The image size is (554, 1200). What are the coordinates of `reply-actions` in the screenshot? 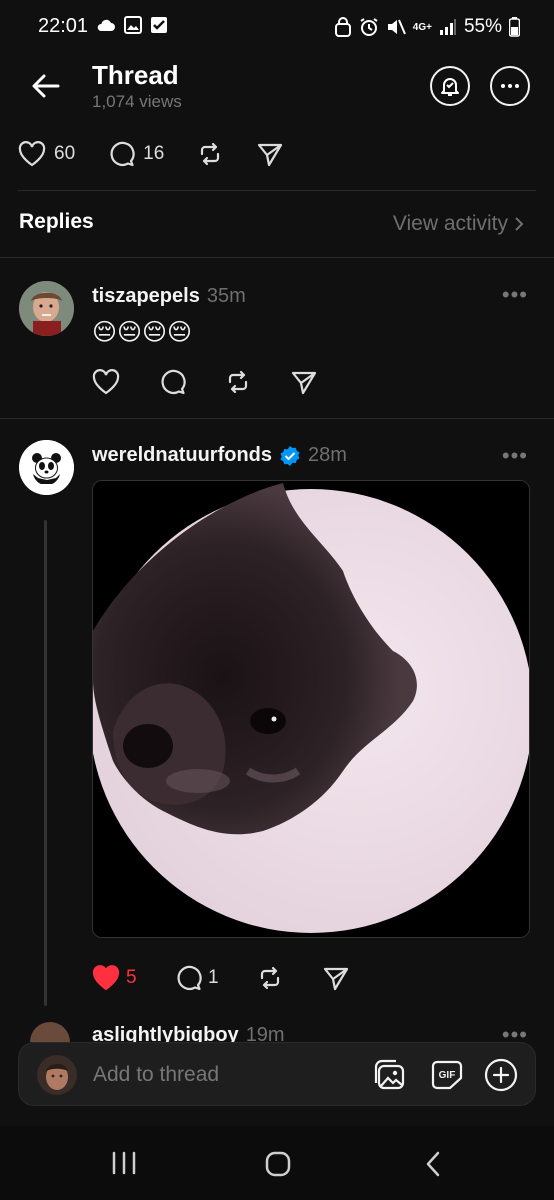 It's located at (205, 382).